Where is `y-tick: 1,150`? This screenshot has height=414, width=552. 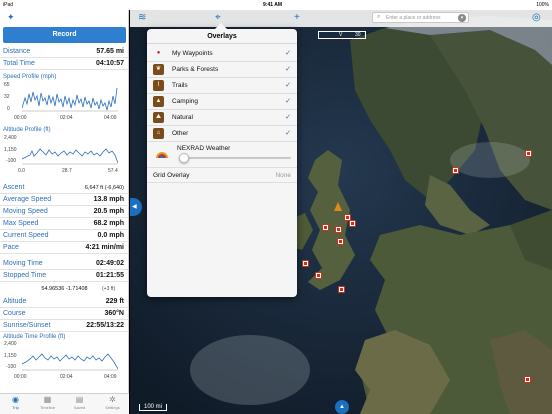 y-tick: 1,150 is located at coordinates (10, 356).